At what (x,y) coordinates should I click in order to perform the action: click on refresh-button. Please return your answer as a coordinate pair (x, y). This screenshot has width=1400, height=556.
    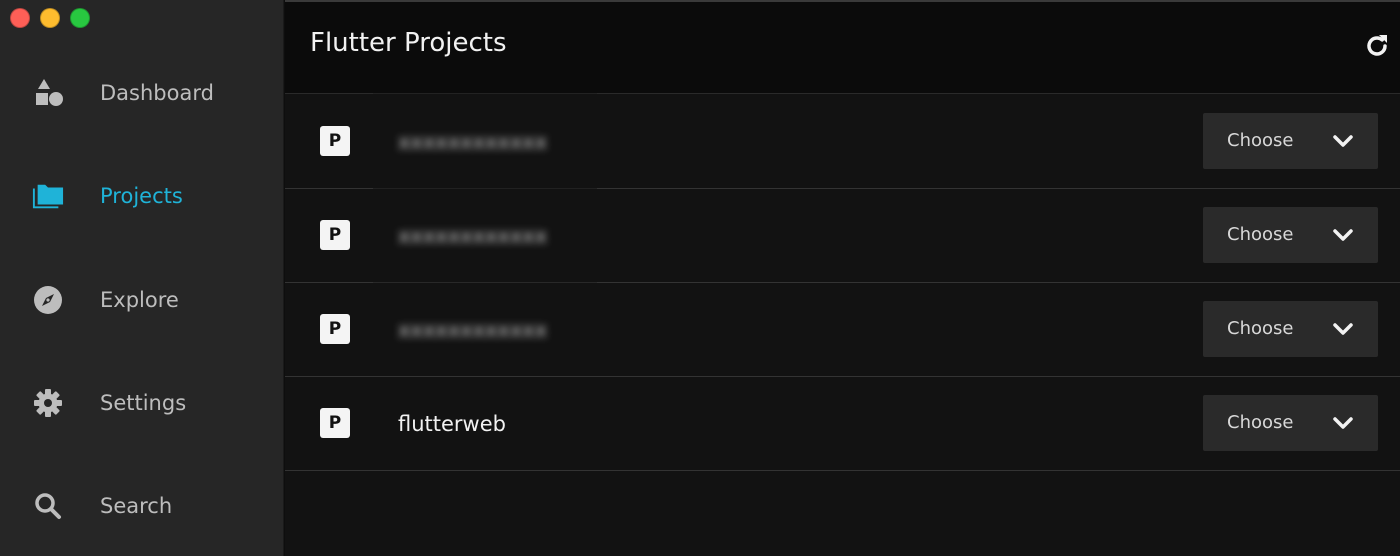
    Looking at the image, I should click on (1377, 46).